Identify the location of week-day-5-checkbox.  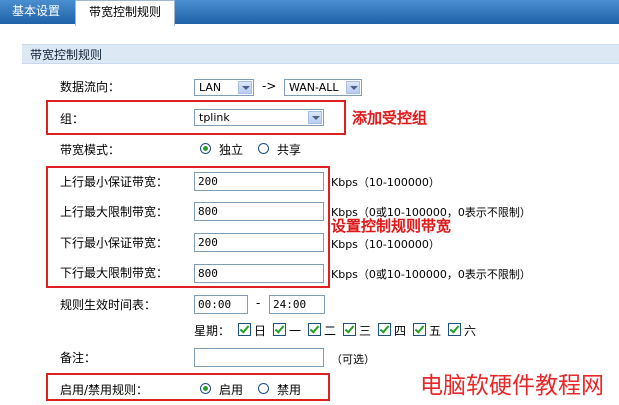
(419, 329).